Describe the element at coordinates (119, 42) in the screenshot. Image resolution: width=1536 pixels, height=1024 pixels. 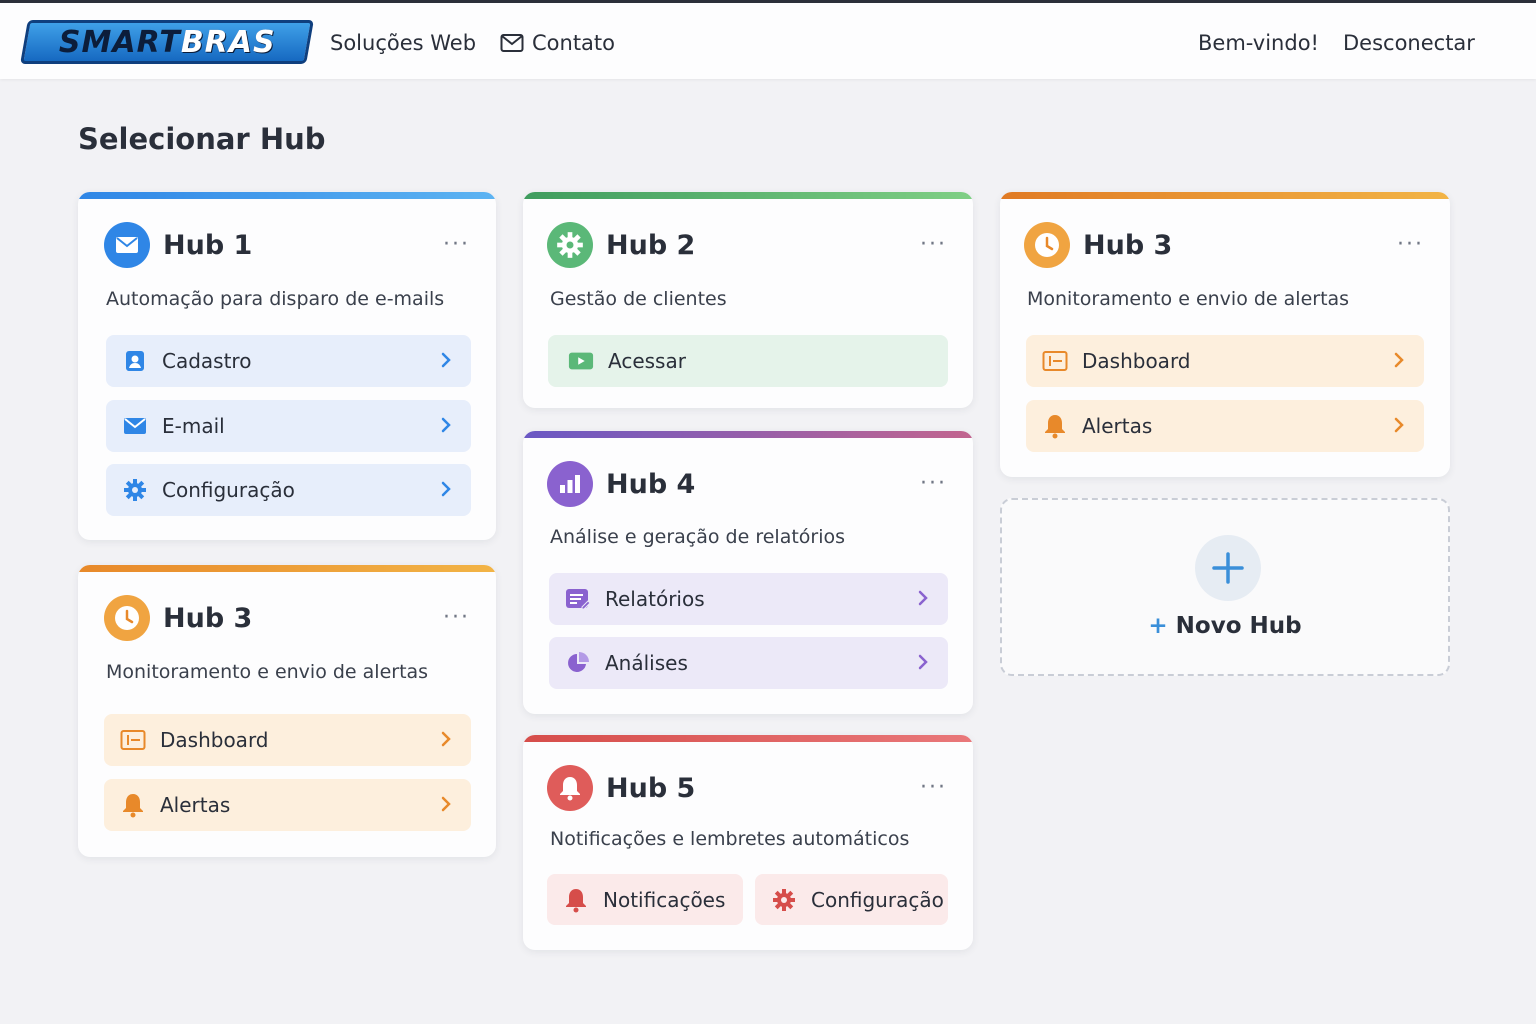
I see `logo-text-smart: SMART` at that location.